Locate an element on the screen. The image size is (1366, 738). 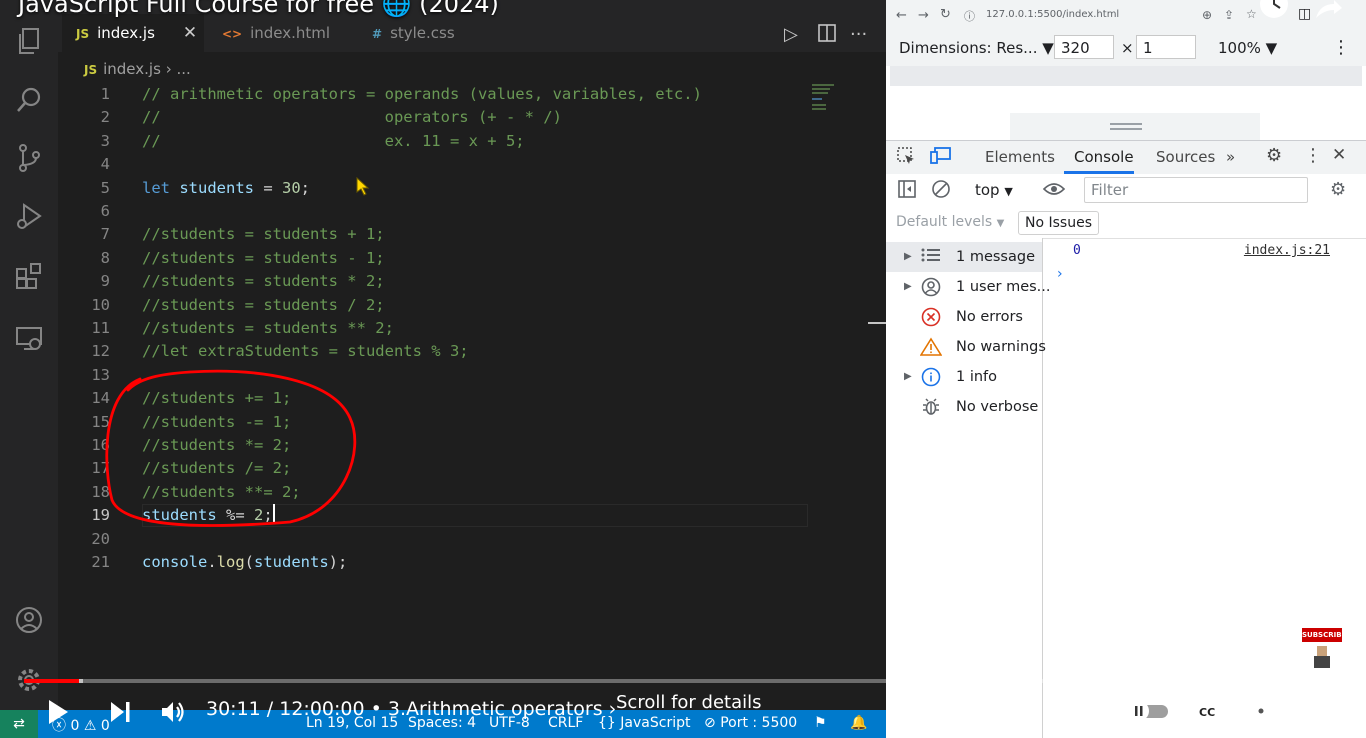
code-text: //students **= 2; is located at coordinates (221, 492).